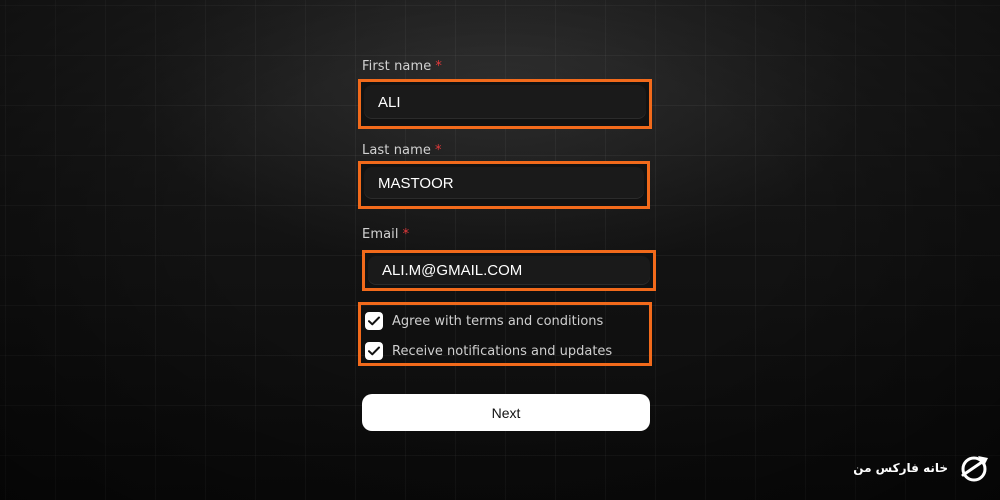  I want to click on globe-arrow-logo-icon, so click(974, 469).